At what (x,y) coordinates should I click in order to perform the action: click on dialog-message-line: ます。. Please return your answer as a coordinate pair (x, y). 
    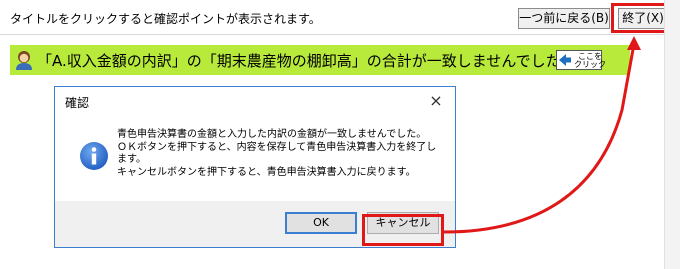
    Looking at the image, I should click on (131, 159).